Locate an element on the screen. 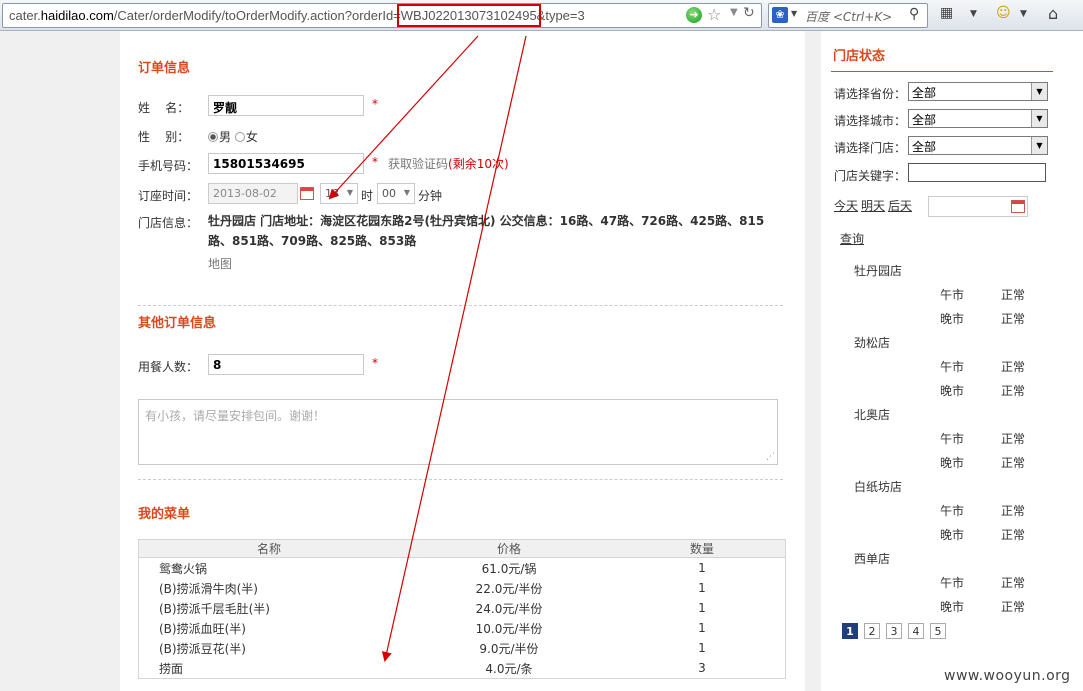  hour-select: 18 ▼ is located at coordinates (339, 193).